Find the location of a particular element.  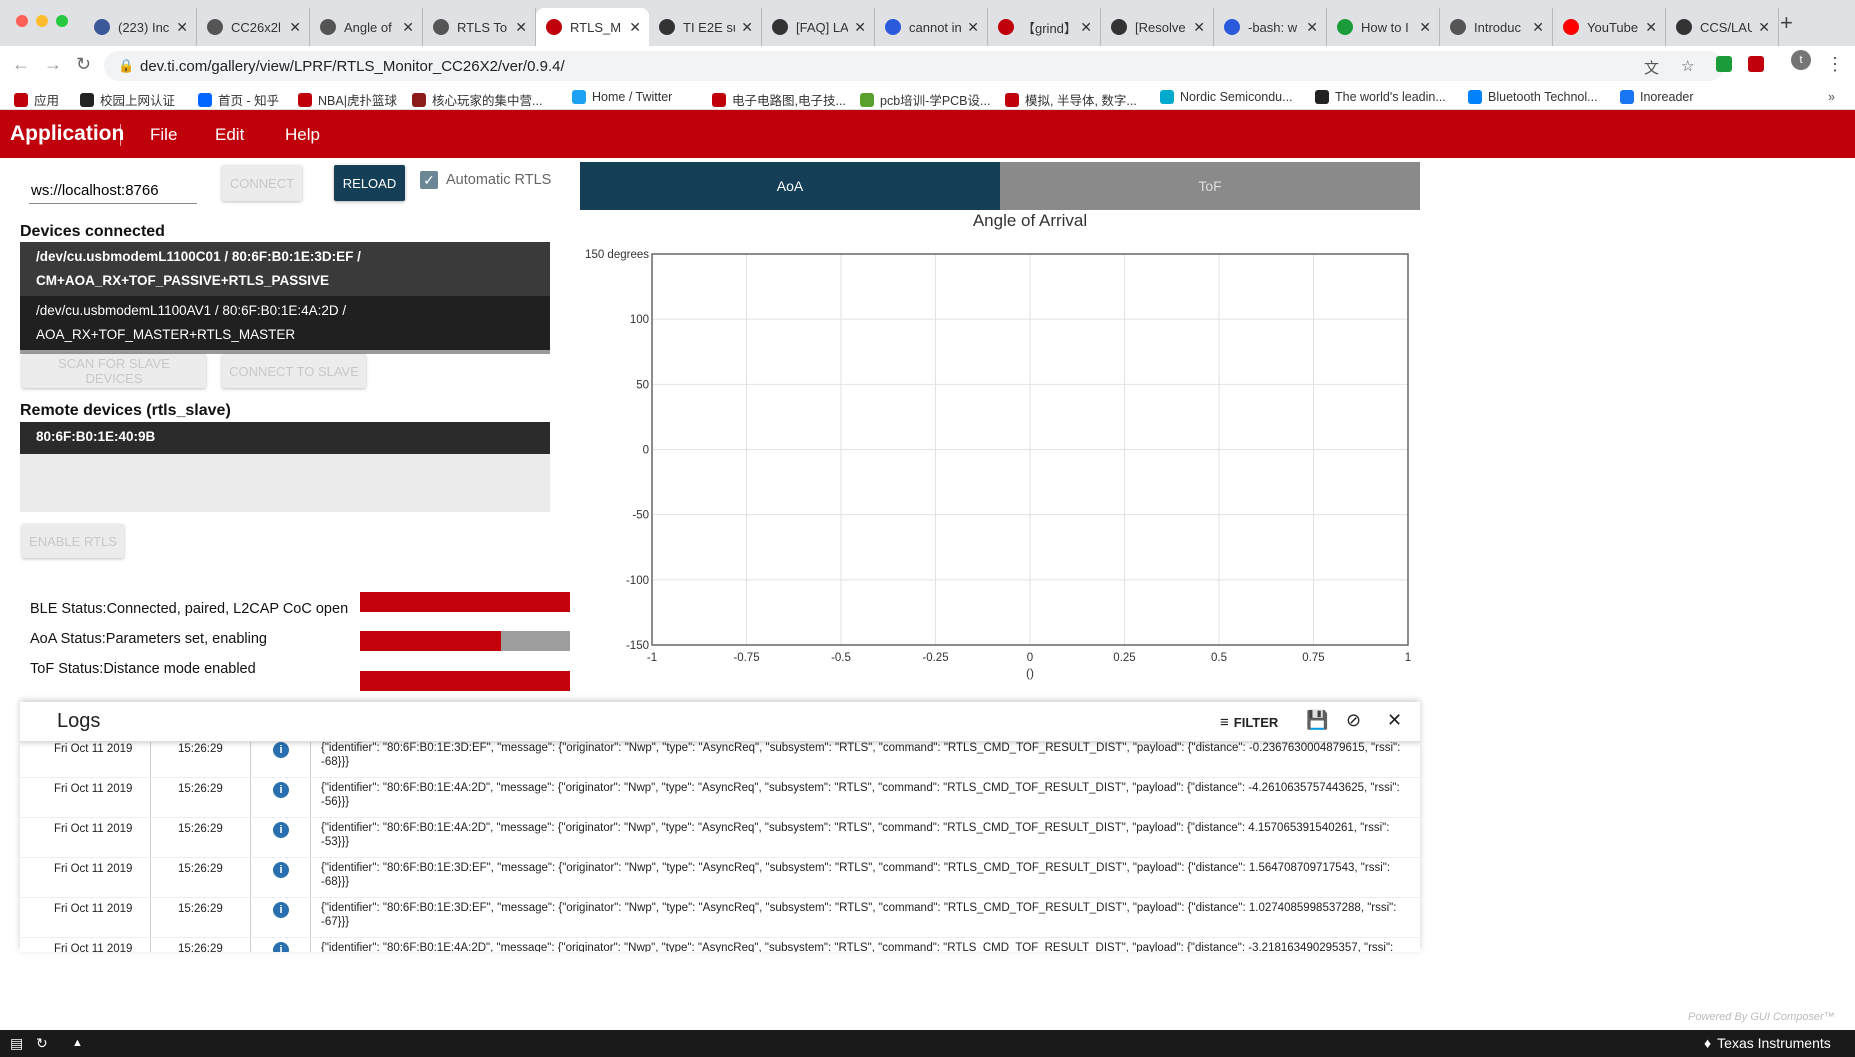

tab-title: CCS/LAU is located at coordinates (1726, 27).